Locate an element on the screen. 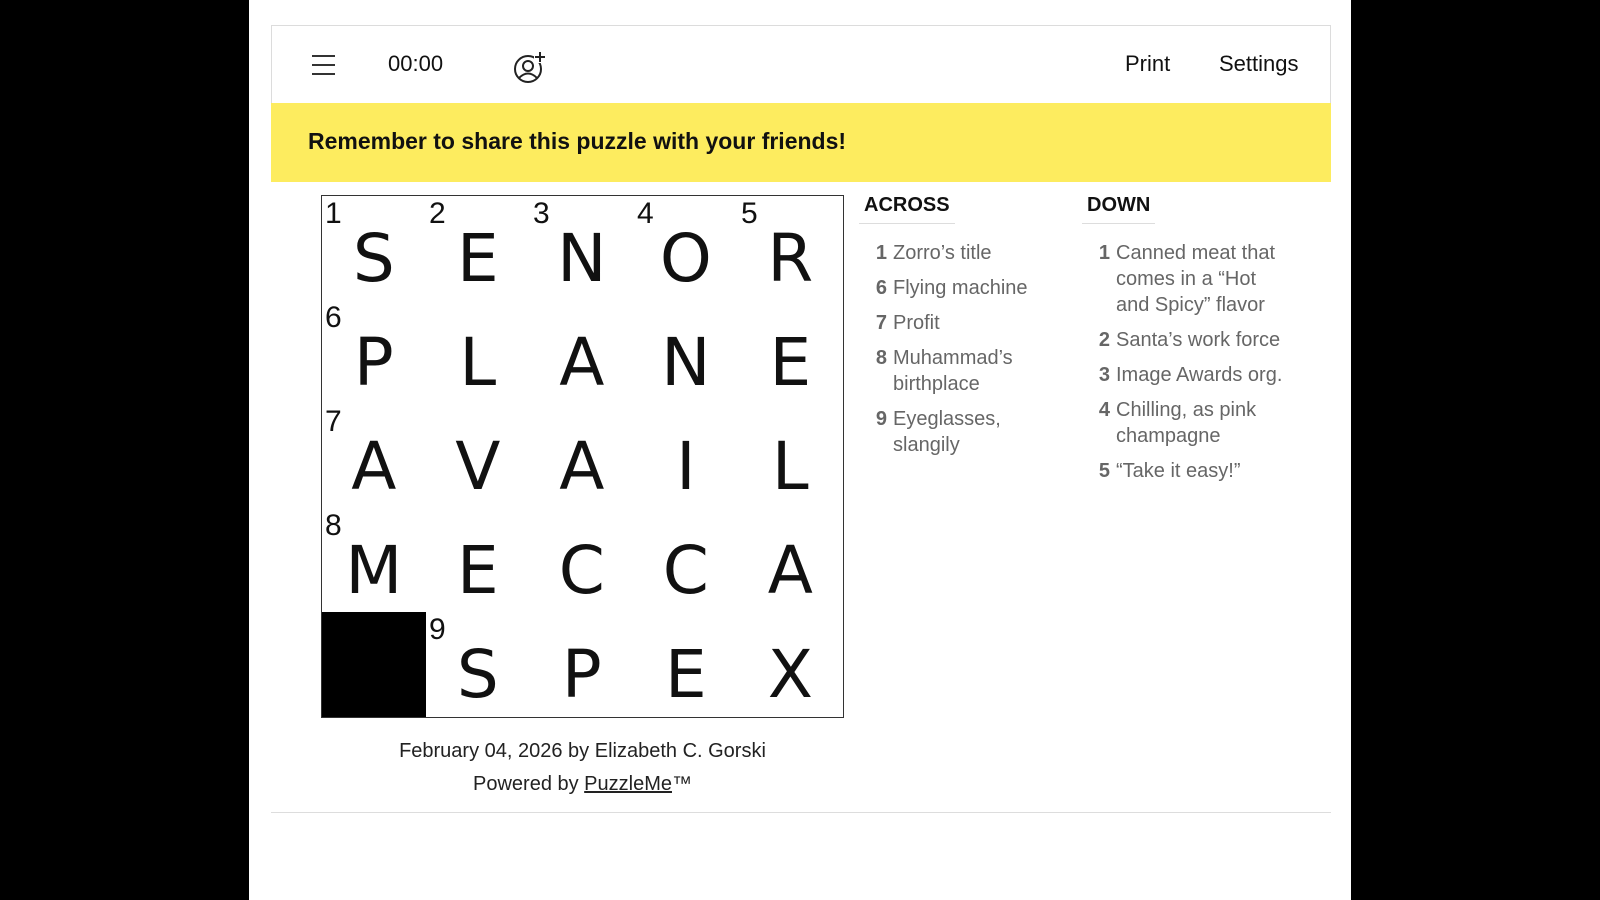 The height and width of the screenshot is (900, 1600). grid-cell: 8M is located at coordinates (374, 560).